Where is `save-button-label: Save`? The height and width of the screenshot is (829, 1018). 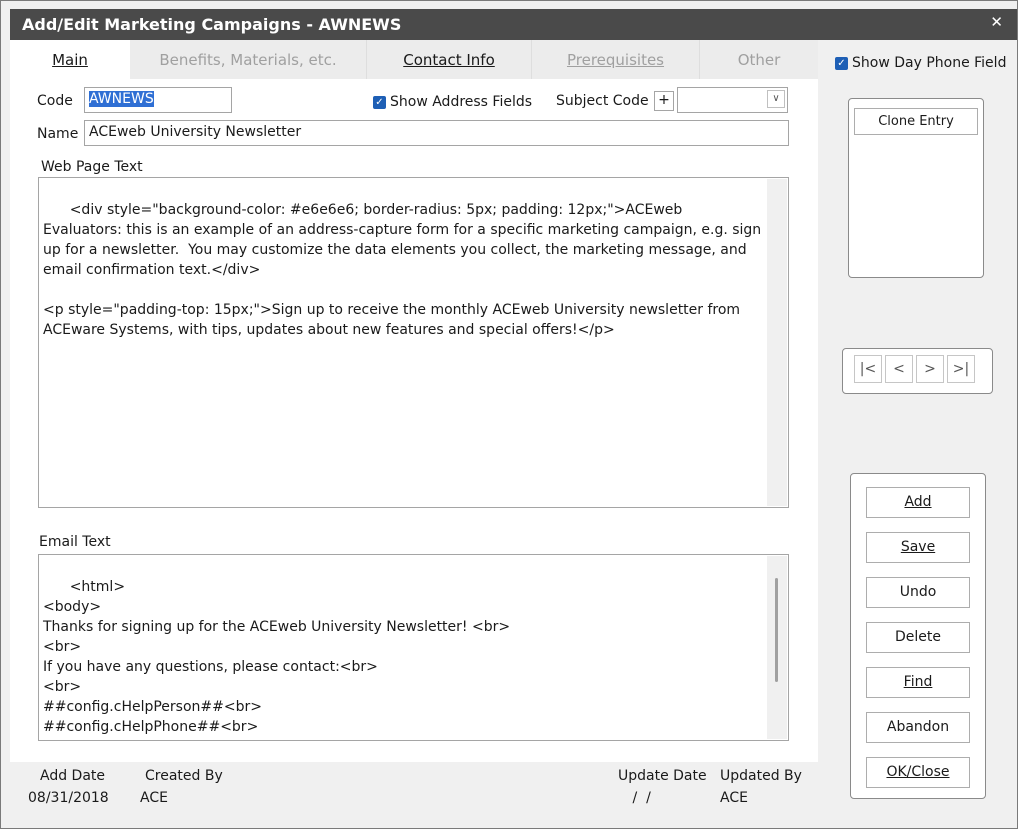
save-button-label: Save is located at coordinates (918, 547).